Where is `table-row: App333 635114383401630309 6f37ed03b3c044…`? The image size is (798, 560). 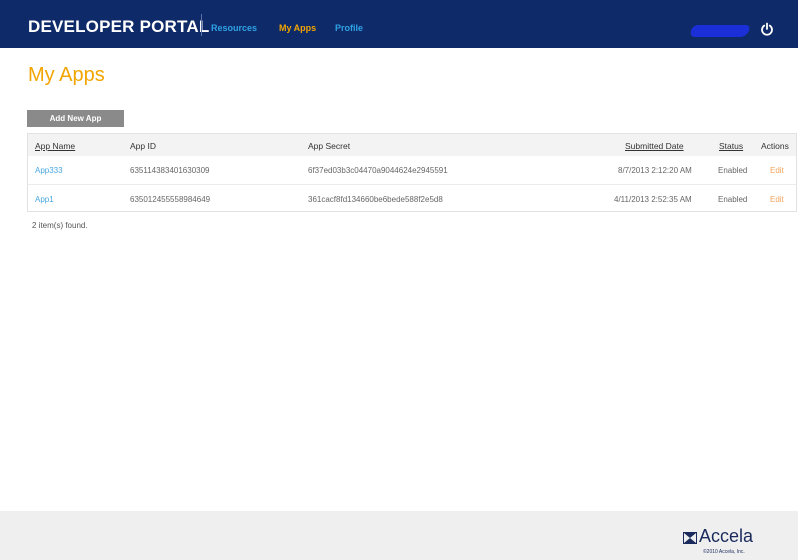 table-row: App333 635114383401630309 6f37ed03b3c044… is located at coordinates (412, 170).